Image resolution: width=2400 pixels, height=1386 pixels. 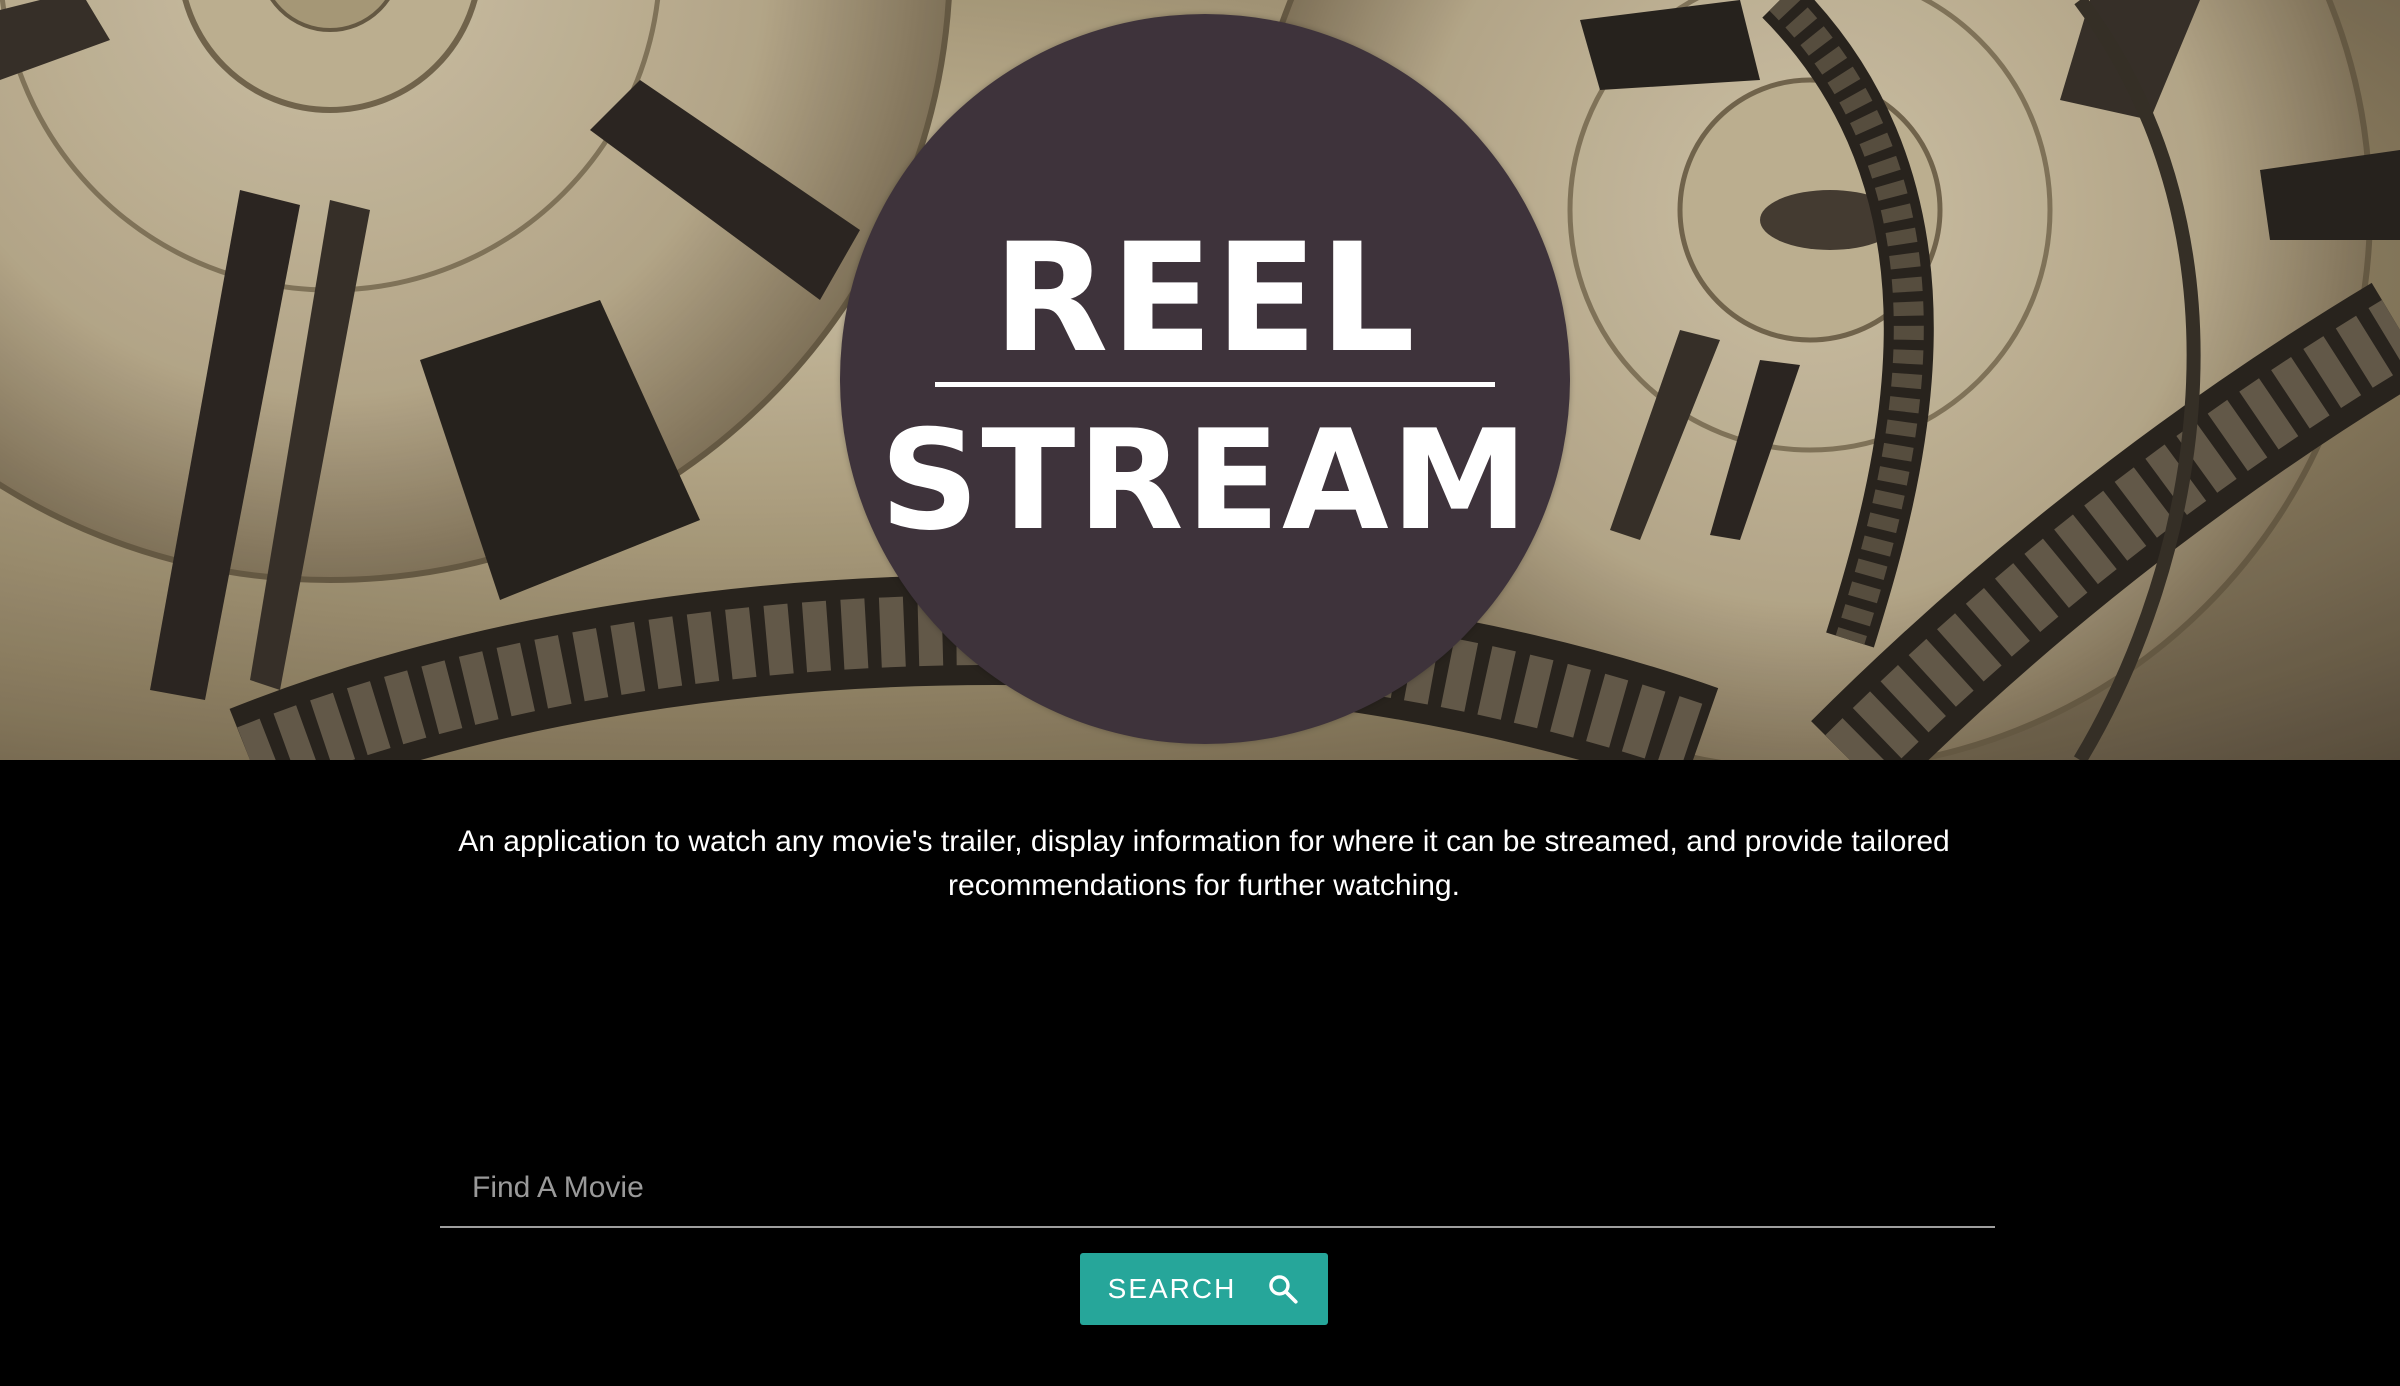 I want to click on search-field, so click(x=1217, y=1189).